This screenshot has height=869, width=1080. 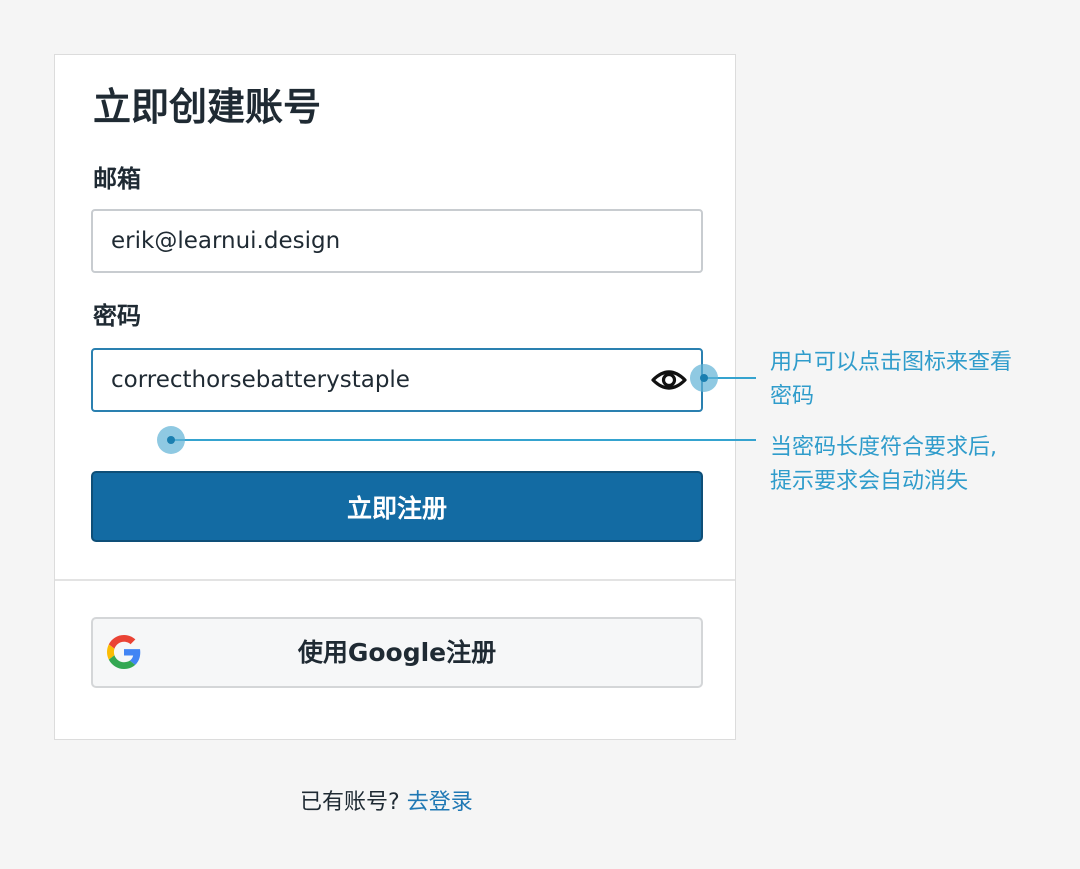 I want to click on google-signup-button: 使用Google注册, so click(x=397, y=652).